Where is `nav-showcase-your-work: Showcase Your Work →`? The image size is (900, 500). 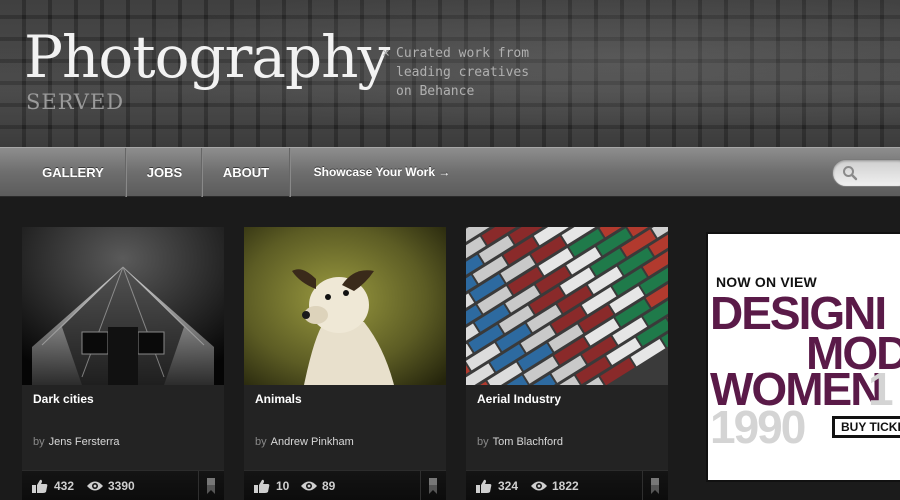
nav-showcase-your-work: Showcase Your Work → is located at coordinates (382, 172).